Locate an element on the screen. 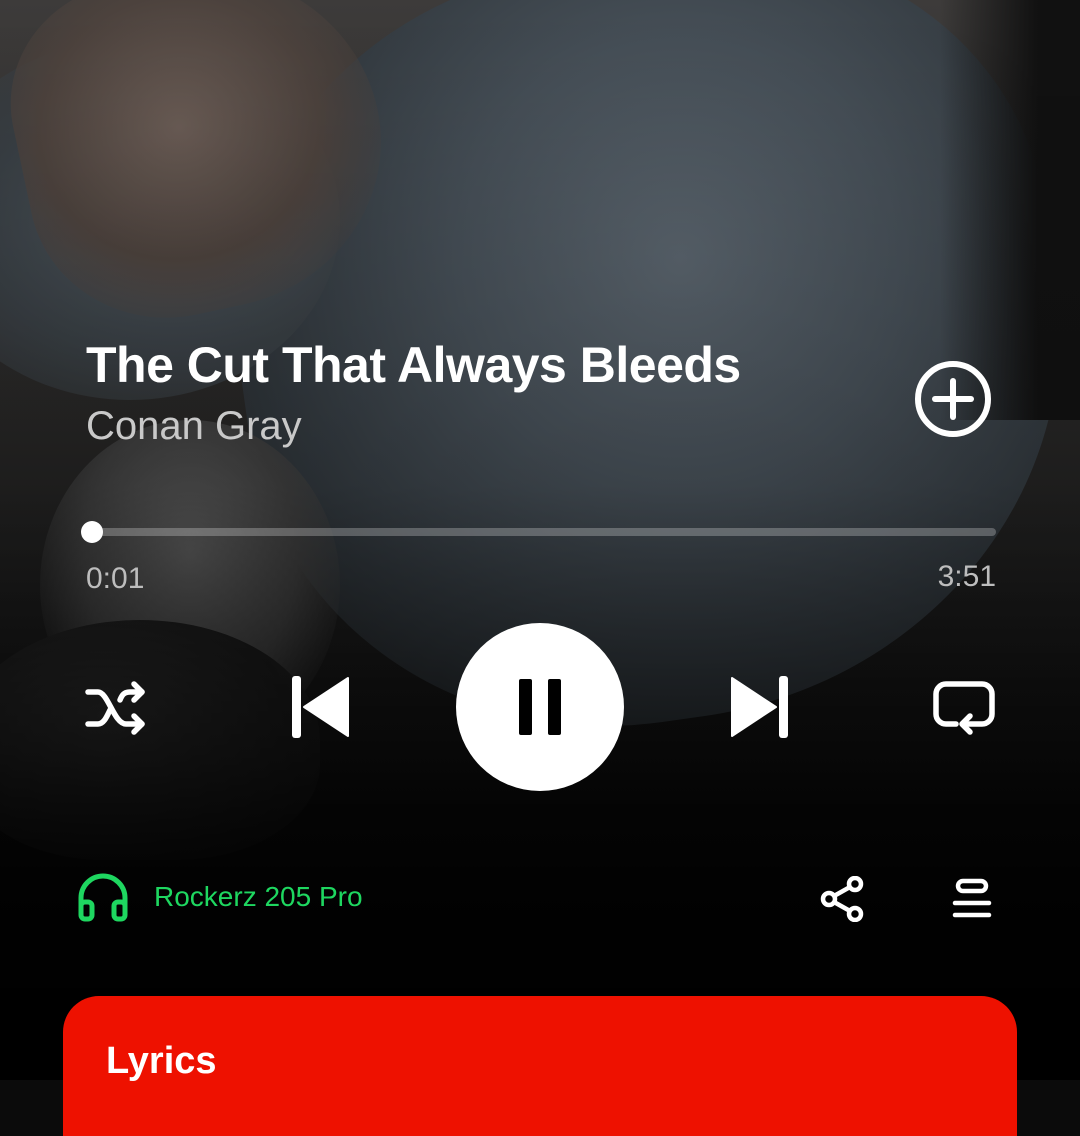 Image resolution: width=1080 pixels, height=1136 pixels. skip-next-icon is located at coordinates (759, 707).